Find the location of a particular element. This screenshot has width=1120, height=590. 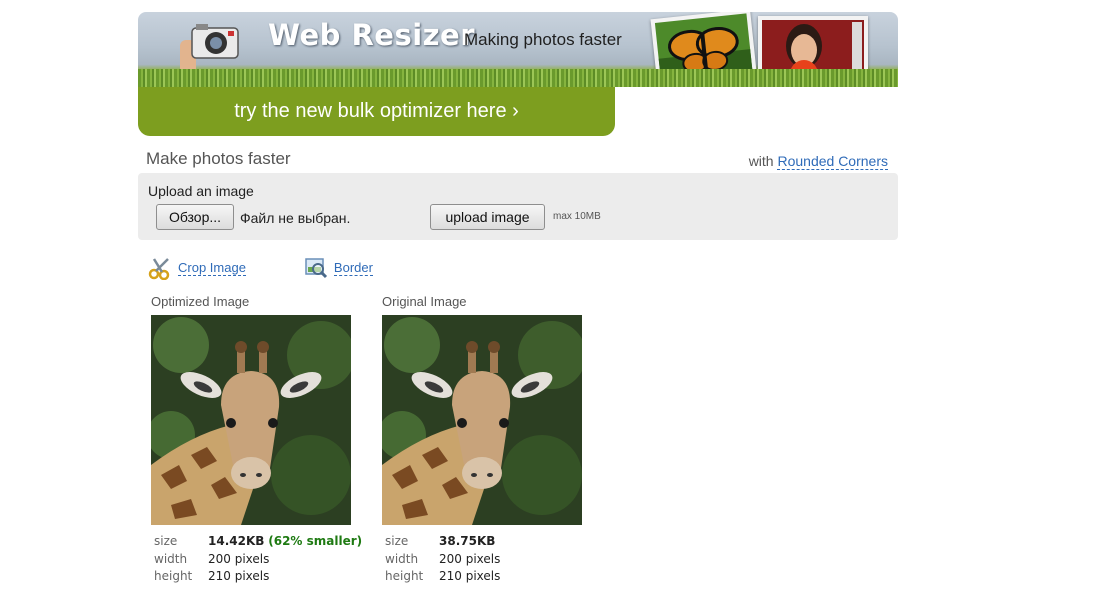

border-label: Border is located at coordinates (353, 268).